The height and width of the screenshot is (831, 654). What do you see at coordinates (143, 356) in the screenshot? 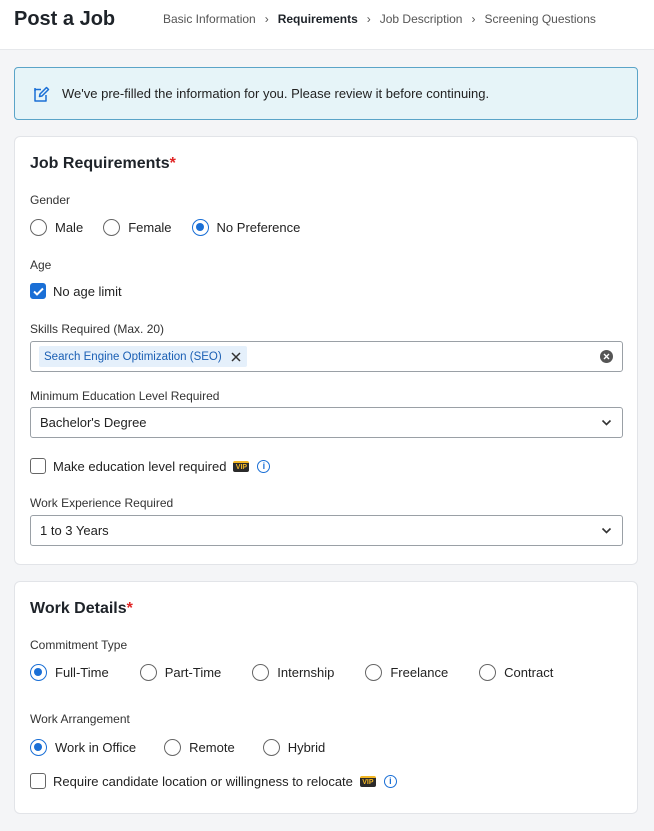
I see `skill-tag: Search Engine Optimization (SEO)` at bounding box center [143, 356].